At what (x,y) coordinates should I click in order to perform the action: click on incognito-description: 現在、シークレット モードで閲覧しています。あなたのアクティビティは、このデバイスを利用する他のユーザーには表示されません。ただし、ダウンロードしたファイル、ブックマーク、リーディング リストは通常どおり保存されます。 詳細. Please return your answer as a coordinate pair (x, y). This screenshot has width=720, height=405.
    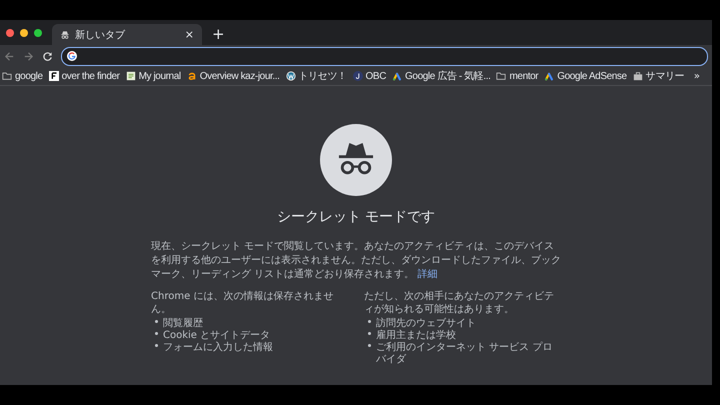
    Looking at the image, I should click on (356, 261).